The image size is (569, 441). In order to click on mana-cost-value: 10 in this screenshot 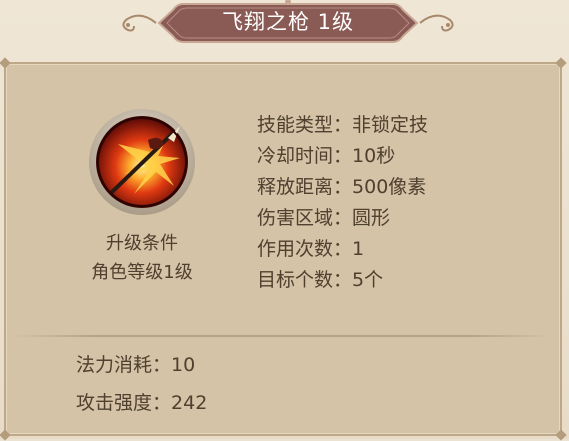, I will do `click(183, 365)`.